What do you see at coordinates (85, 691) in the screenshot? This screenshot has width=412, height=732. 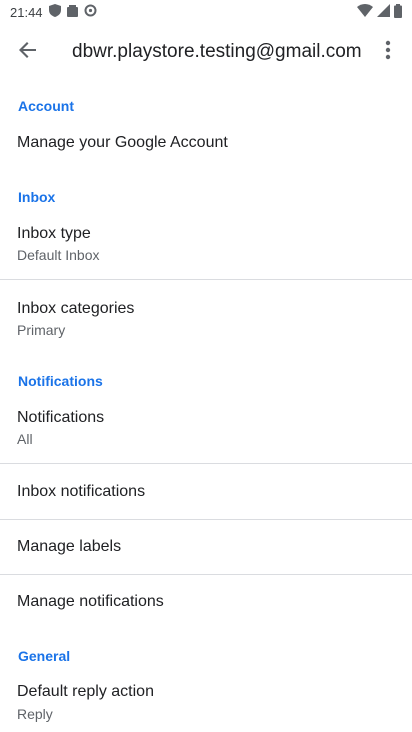 I see `item-label: Default reply action` at bounding box center [85, 691].